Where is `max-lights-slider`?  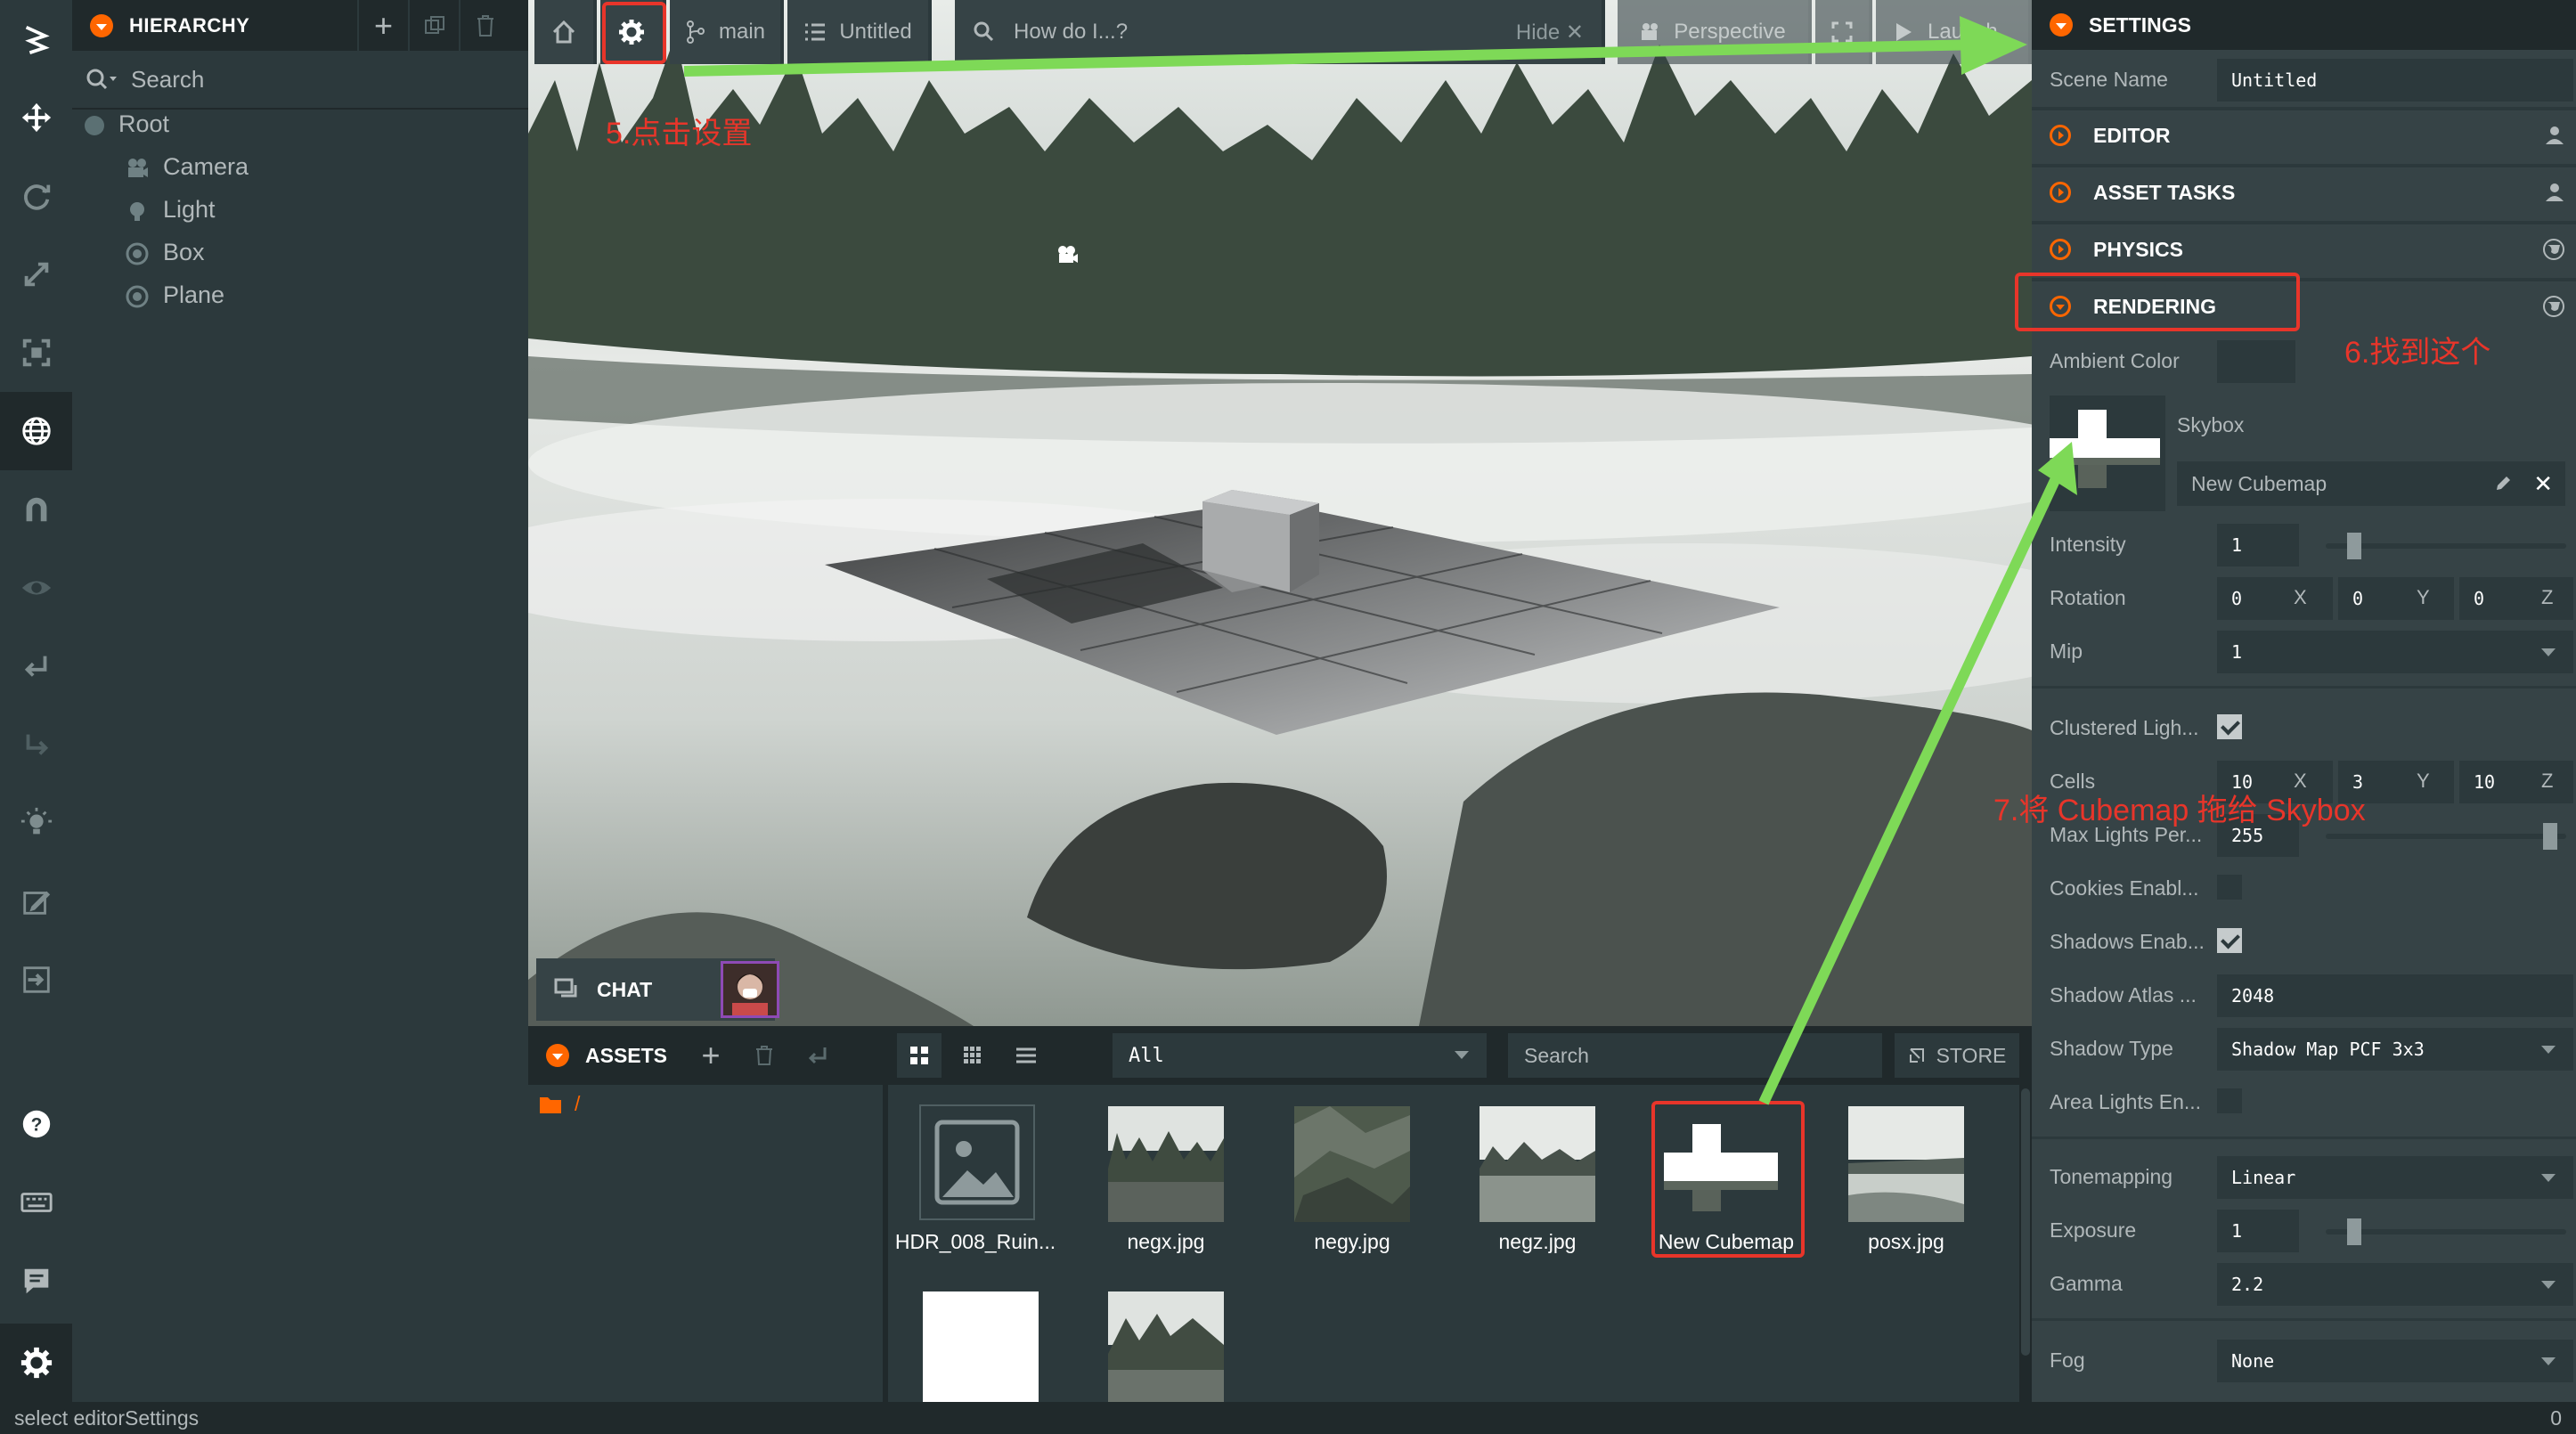
max-lights-slider is located at coordinates (2446, 836).